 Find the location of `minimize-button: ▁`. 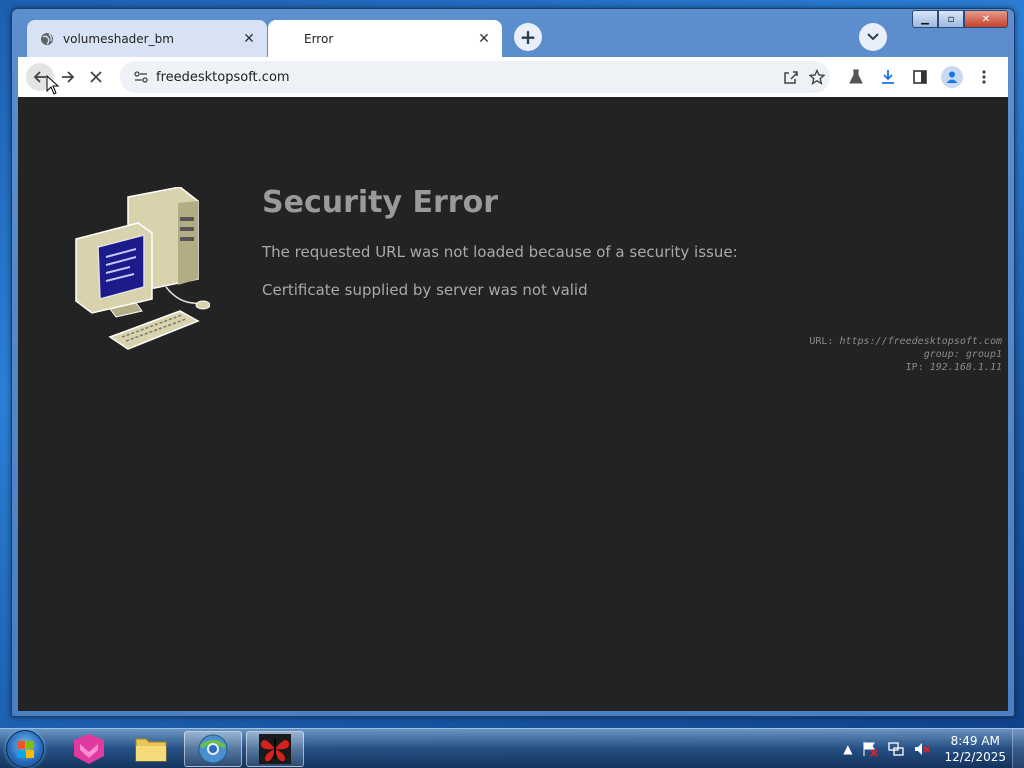

minimize-button: ▁ is located at coordinates (925, 19).